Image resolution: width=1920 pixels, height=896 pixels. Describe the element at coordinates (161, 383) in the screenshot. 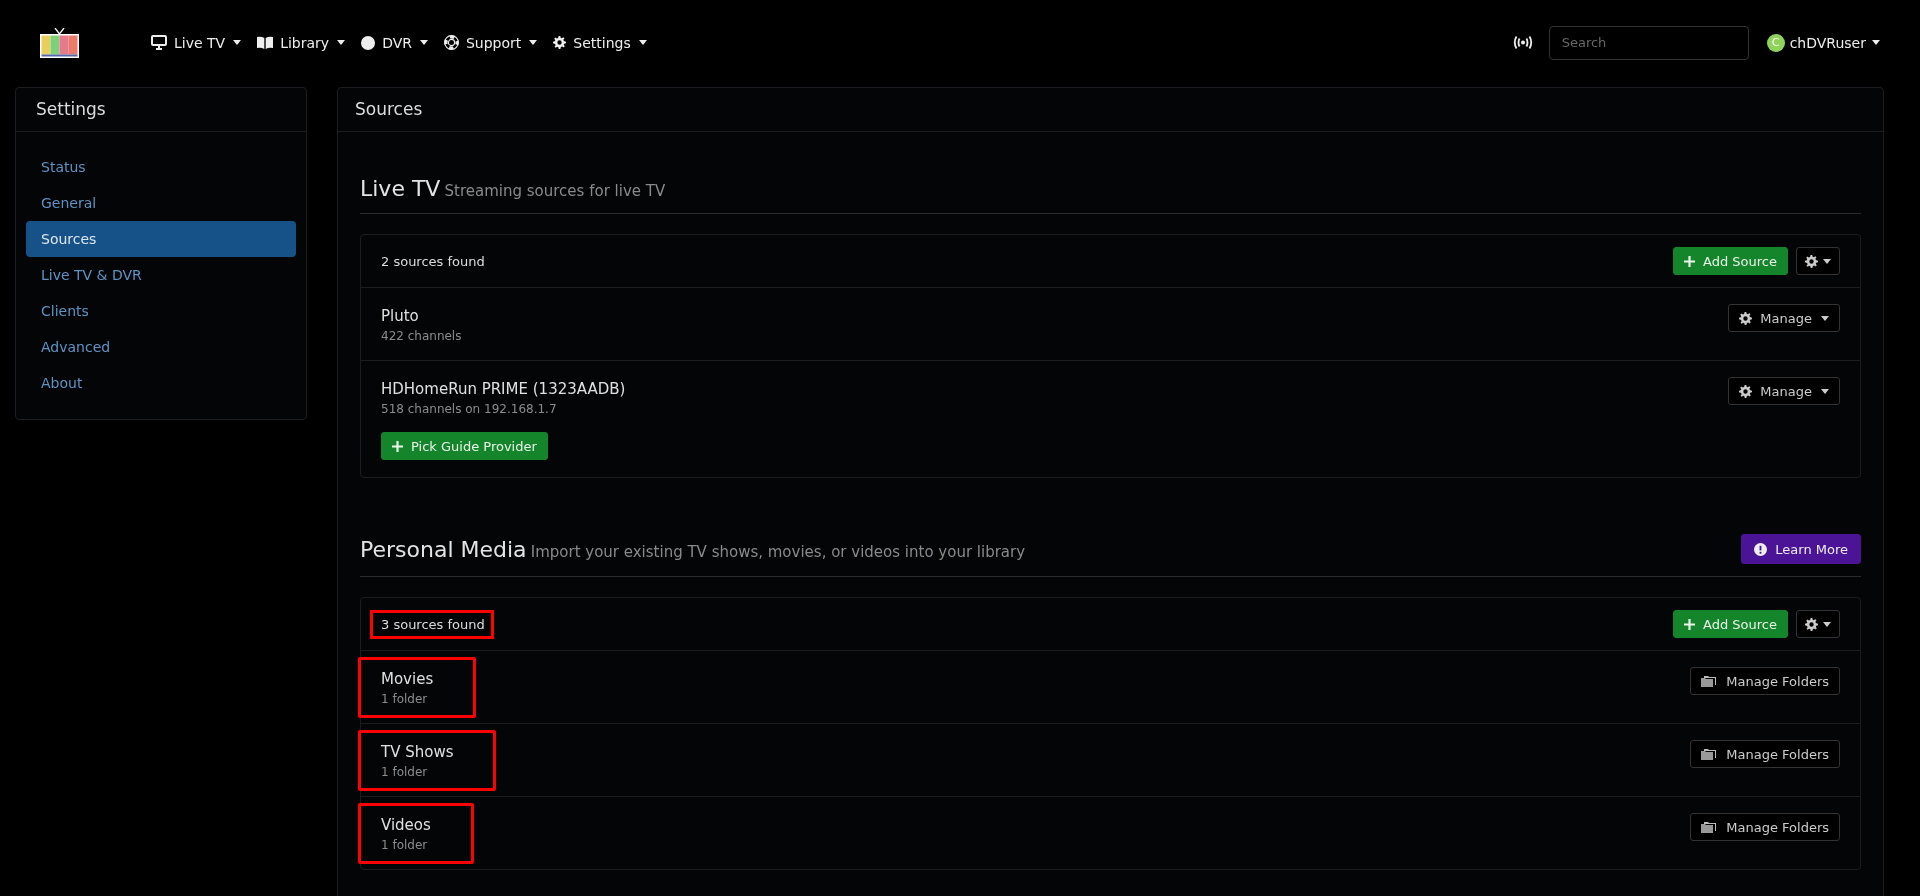

I see `sidebar-item: About` at that location.